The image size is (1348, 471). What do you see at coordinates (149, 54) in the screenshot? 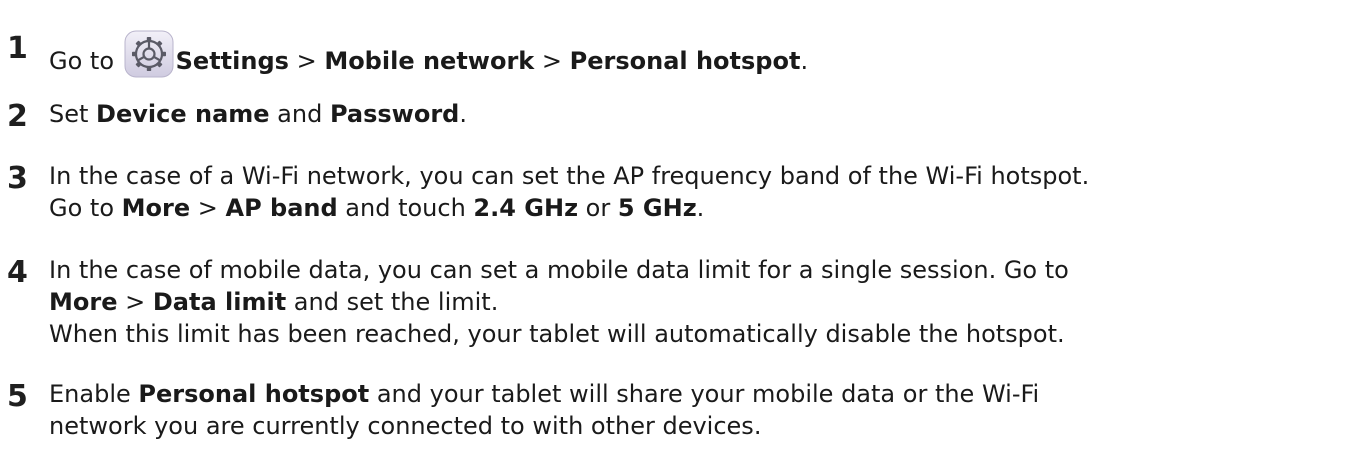
I see `settings-gear-icon` at bounding box center [149, 54].